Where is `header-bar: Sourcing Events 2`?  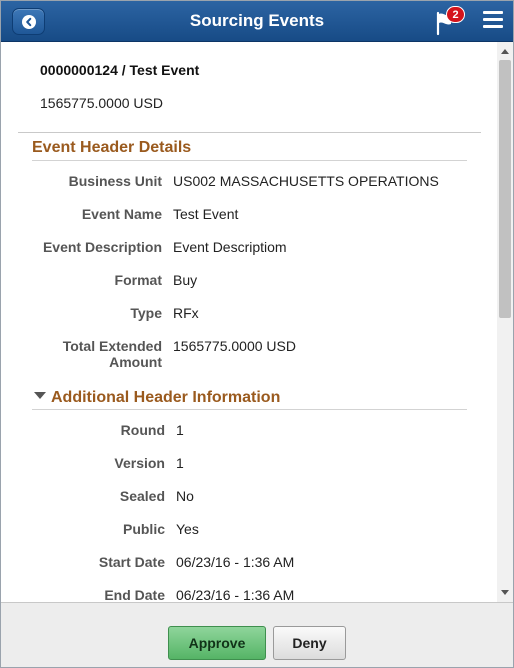
header-bar: Sourcing Events 2 is located at coordinates (257, 21).